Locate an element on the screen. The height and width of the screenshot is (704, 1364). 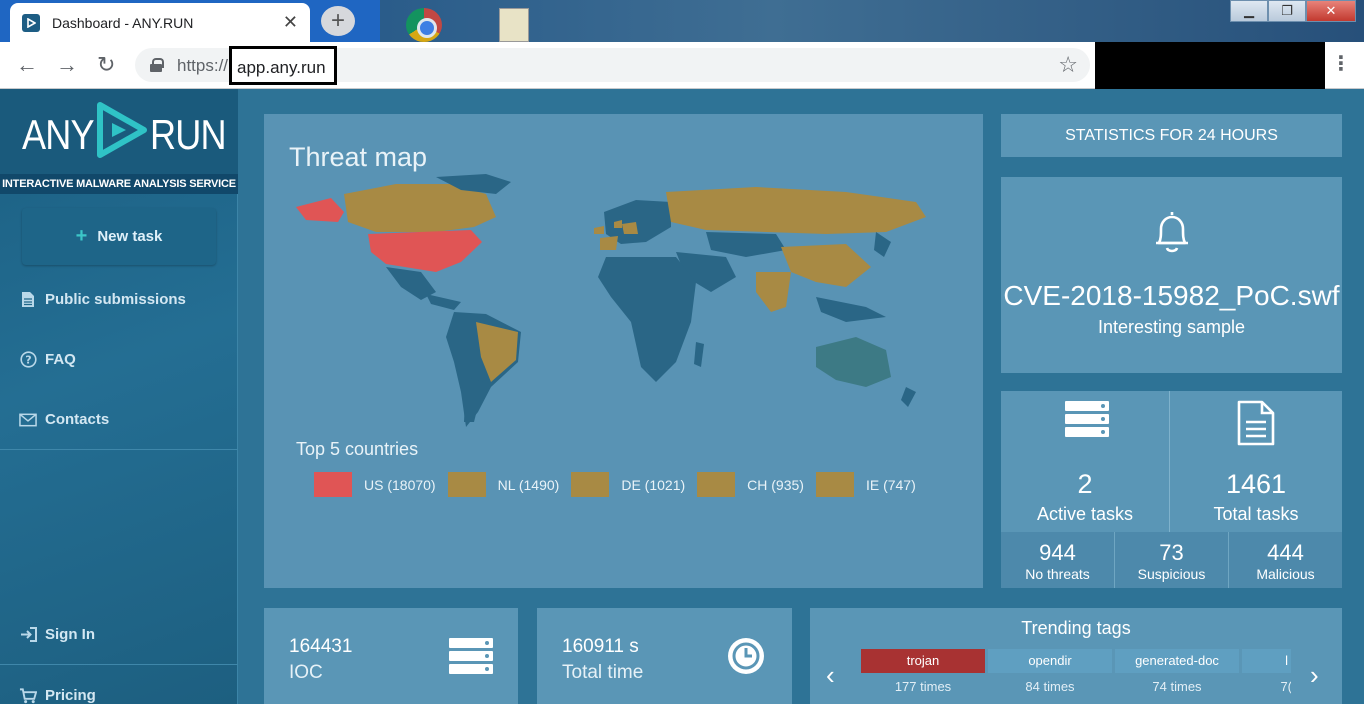
tag-item: trojan 177 times is located at coordinates (923, 674).